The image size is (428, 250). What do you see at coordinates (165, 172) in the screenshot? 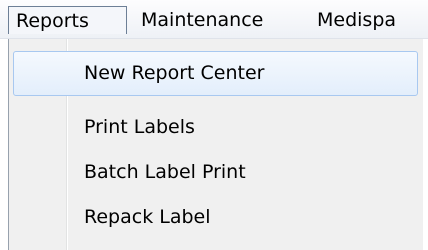
I see `menu-item-label: Batch Label Print` at bounding box center [165, 172].